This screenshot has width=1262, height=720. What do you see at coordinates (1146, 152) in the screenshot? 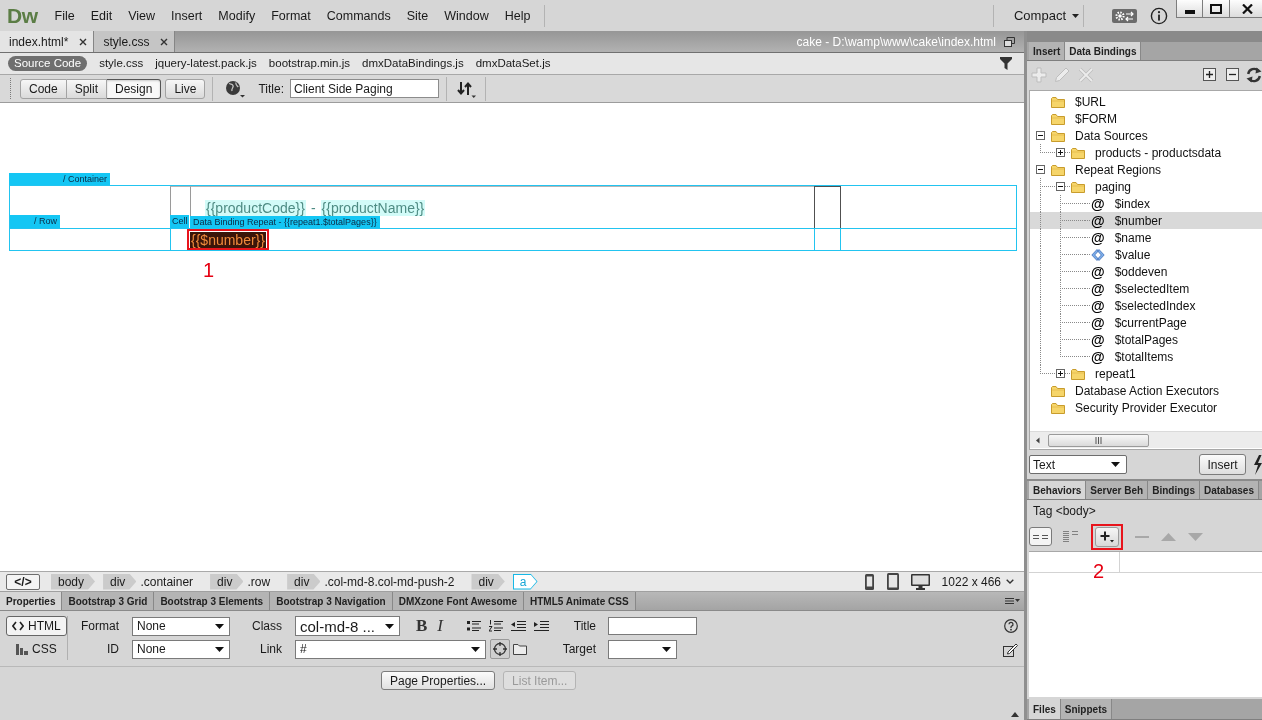
I see `tree-item: products - productsdata` at bounding box center [1146, 152].